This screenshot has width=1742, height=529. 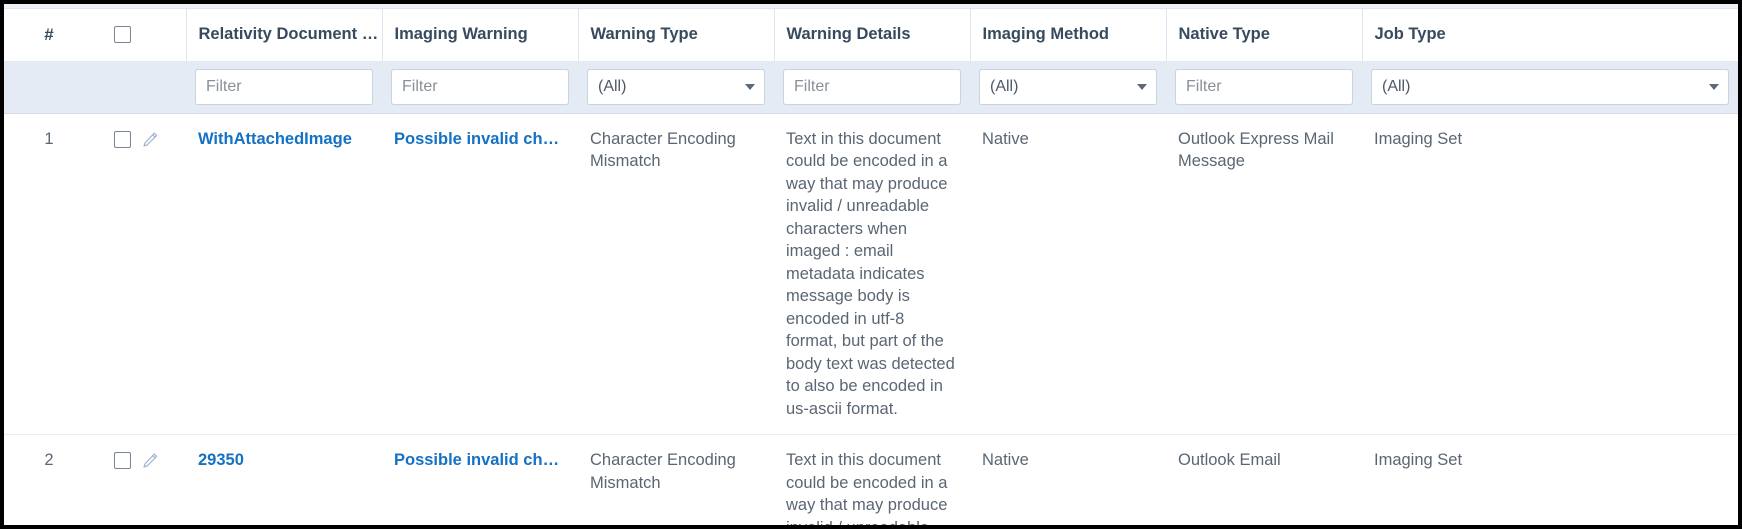 I want to click on filter-cell-imaging-warning, so click(x=480, y=87).